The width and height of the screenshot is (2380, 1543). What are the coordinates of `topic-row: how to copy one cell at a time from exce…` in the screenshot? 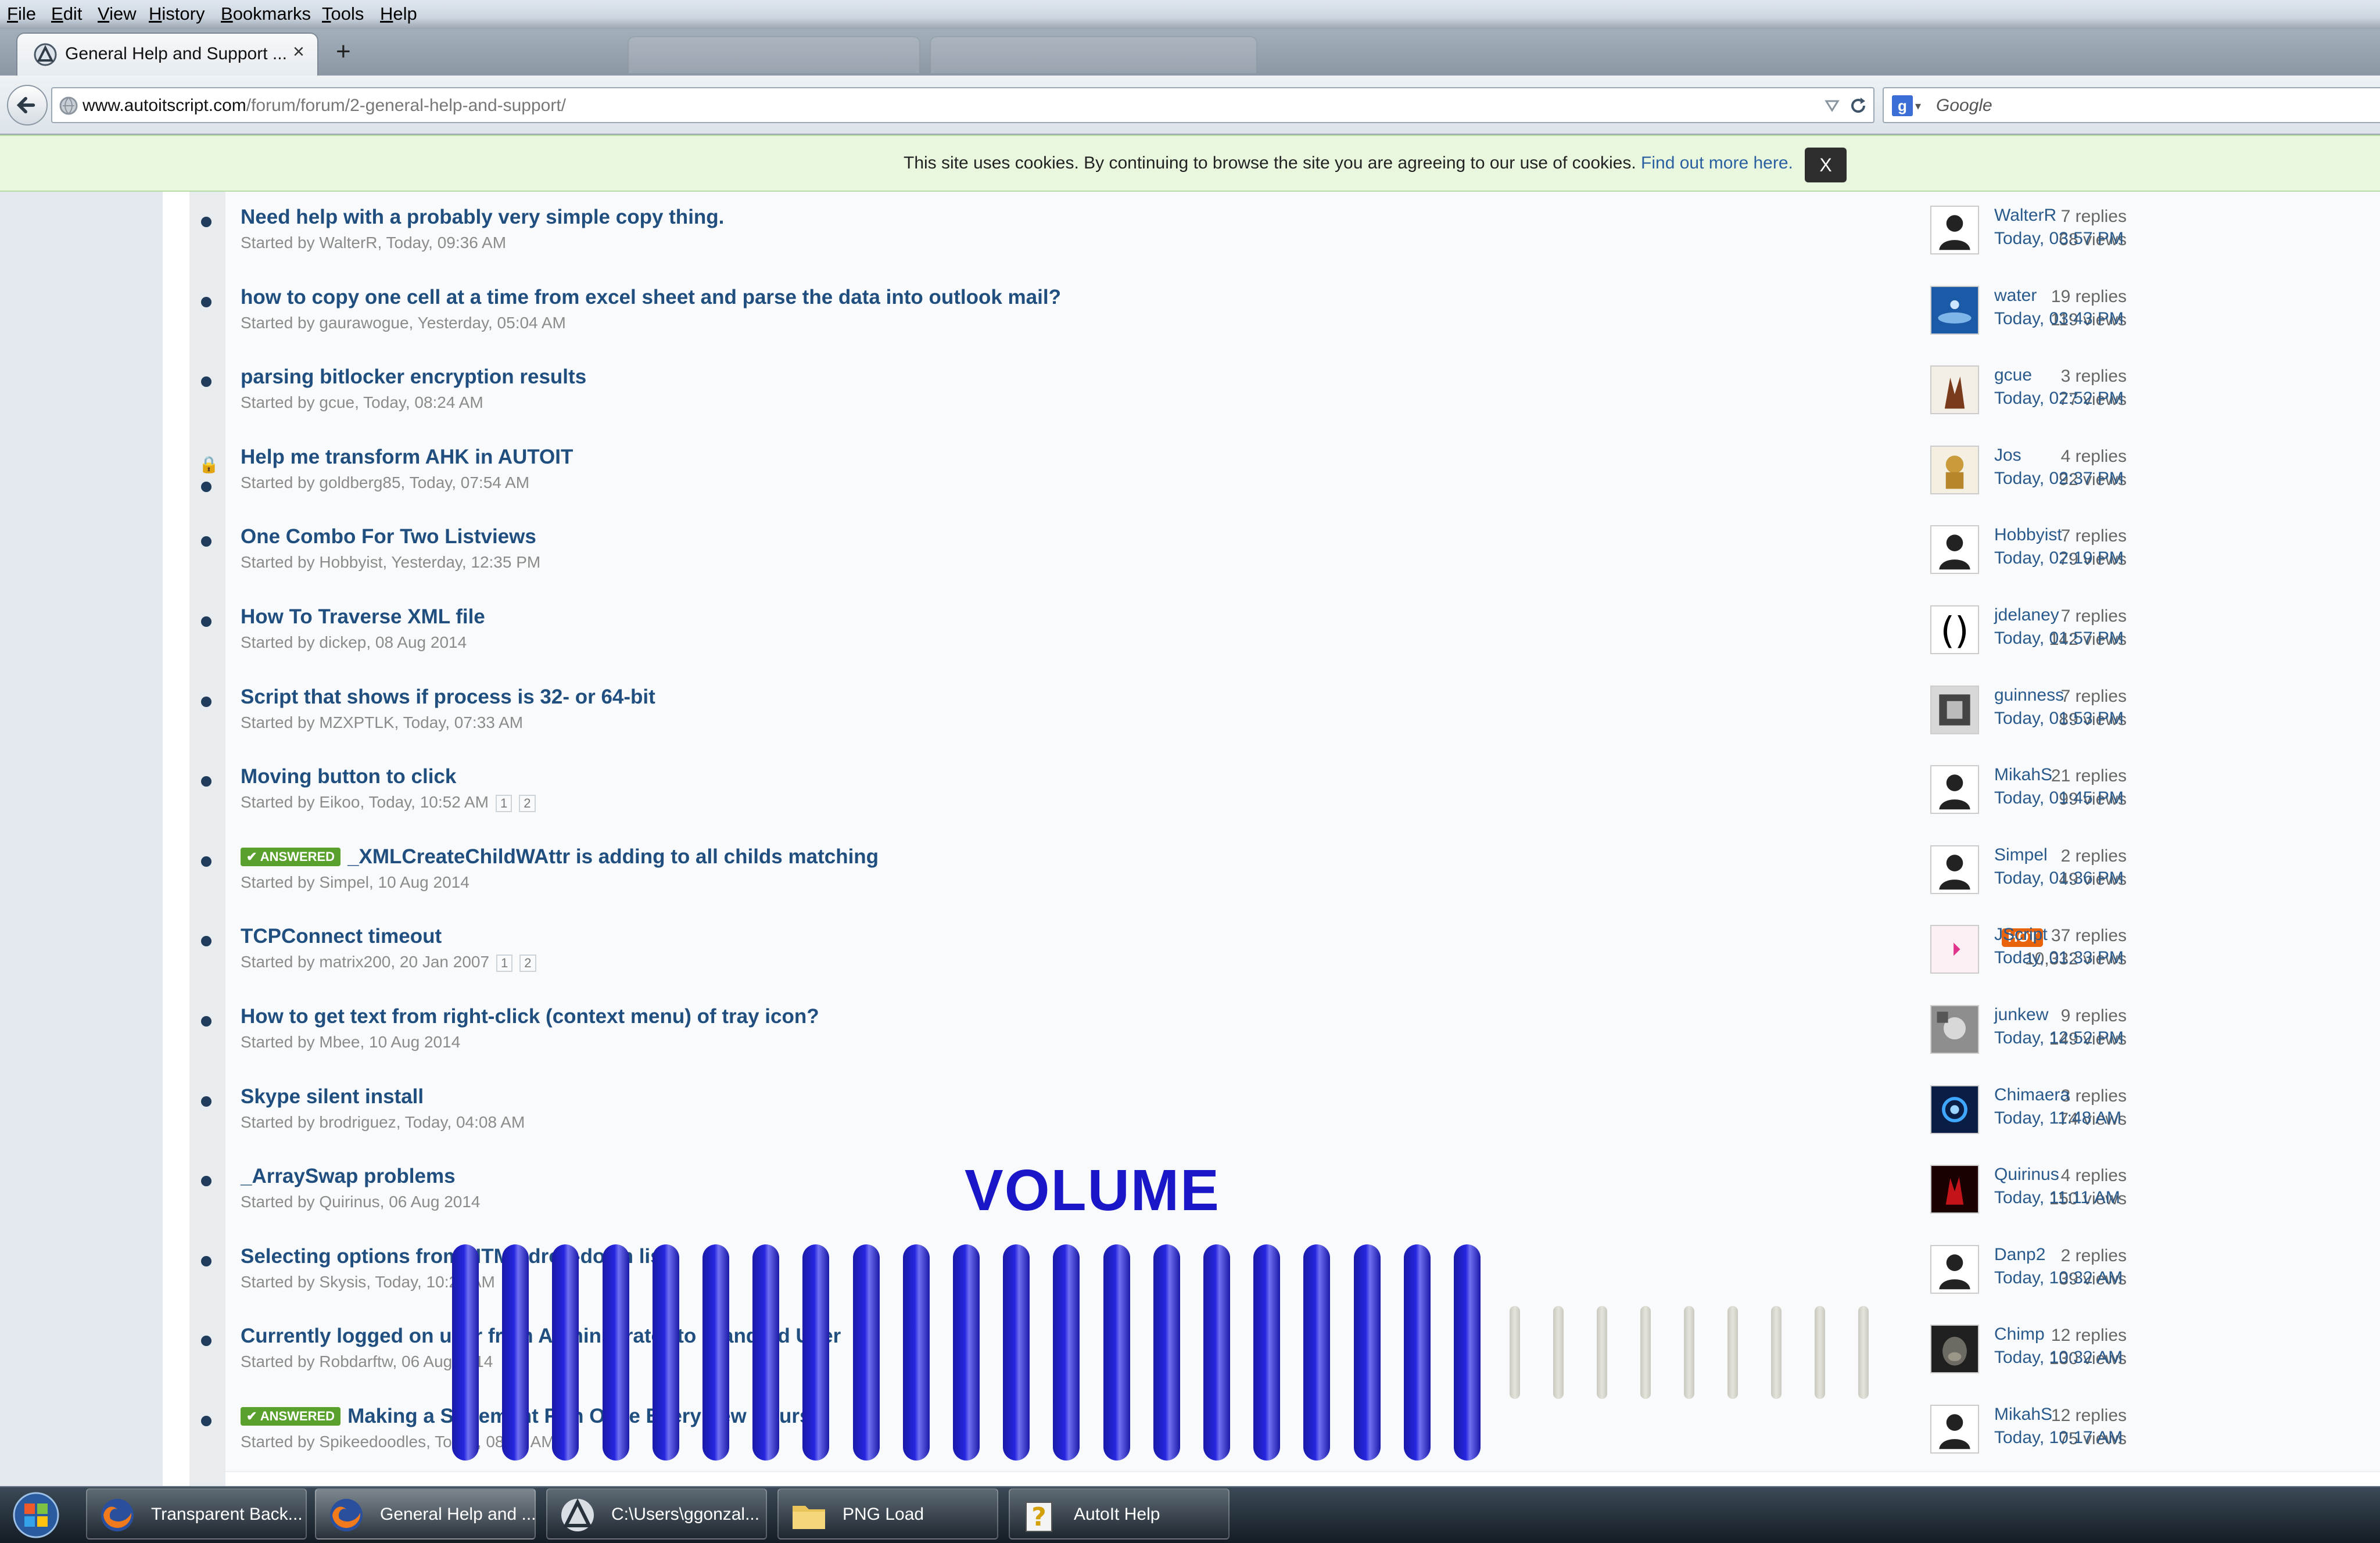 It's located at (1291, 312).